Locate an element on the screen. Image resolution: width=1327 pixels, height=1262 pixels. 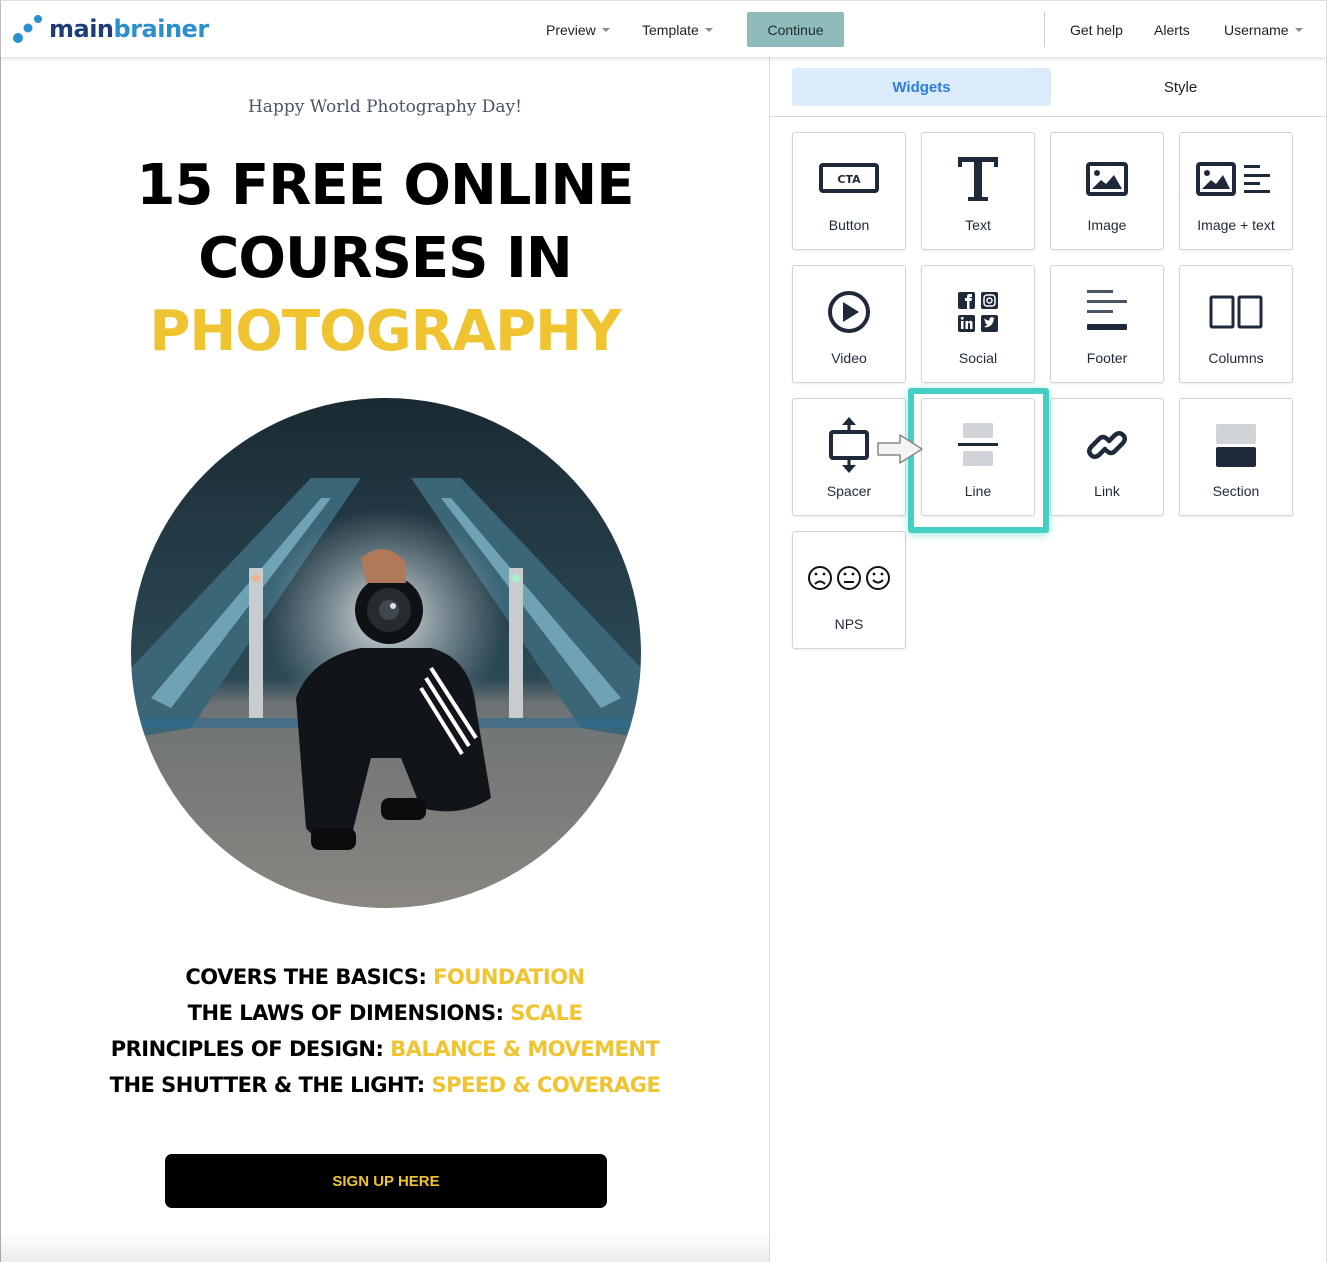
widget-label: Image is located at coordinates (1107, 225).